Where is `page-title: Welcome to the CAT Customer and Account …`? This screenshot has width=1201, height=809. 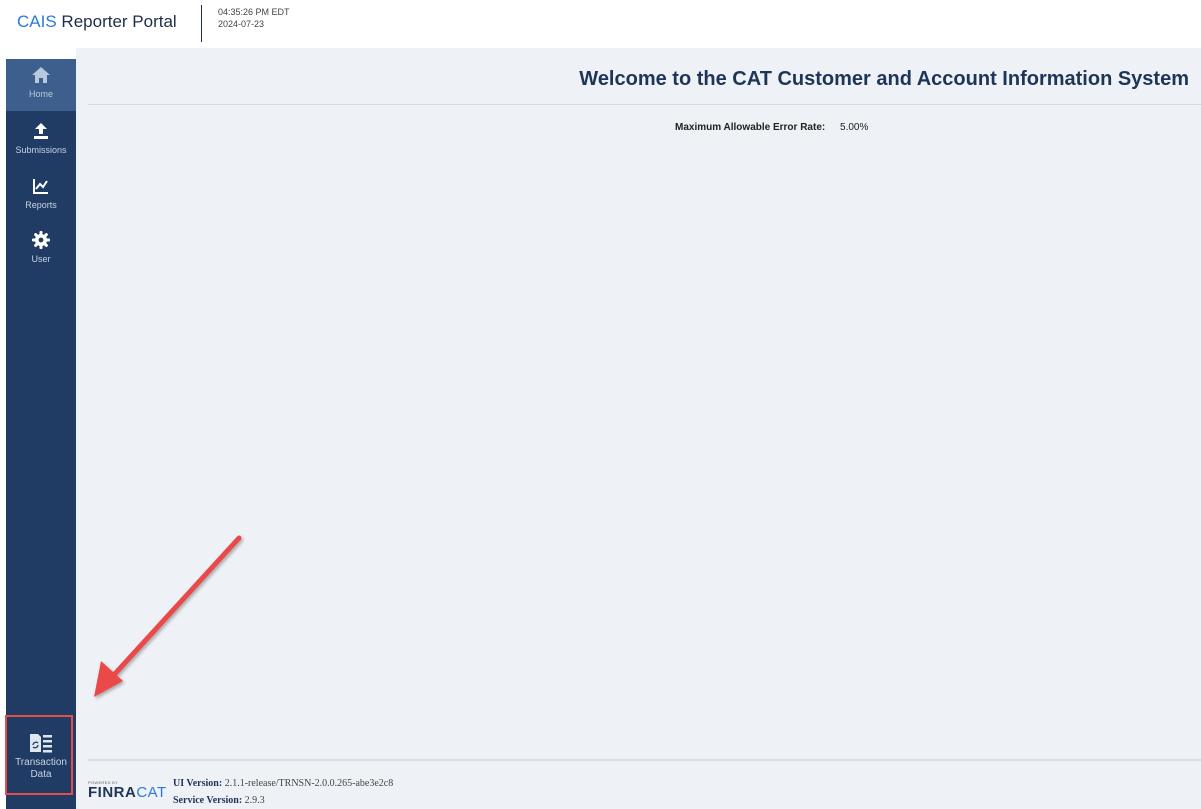 page-title: Welcome to the CAT Customer and Account … is located at coordinates (884, 79).